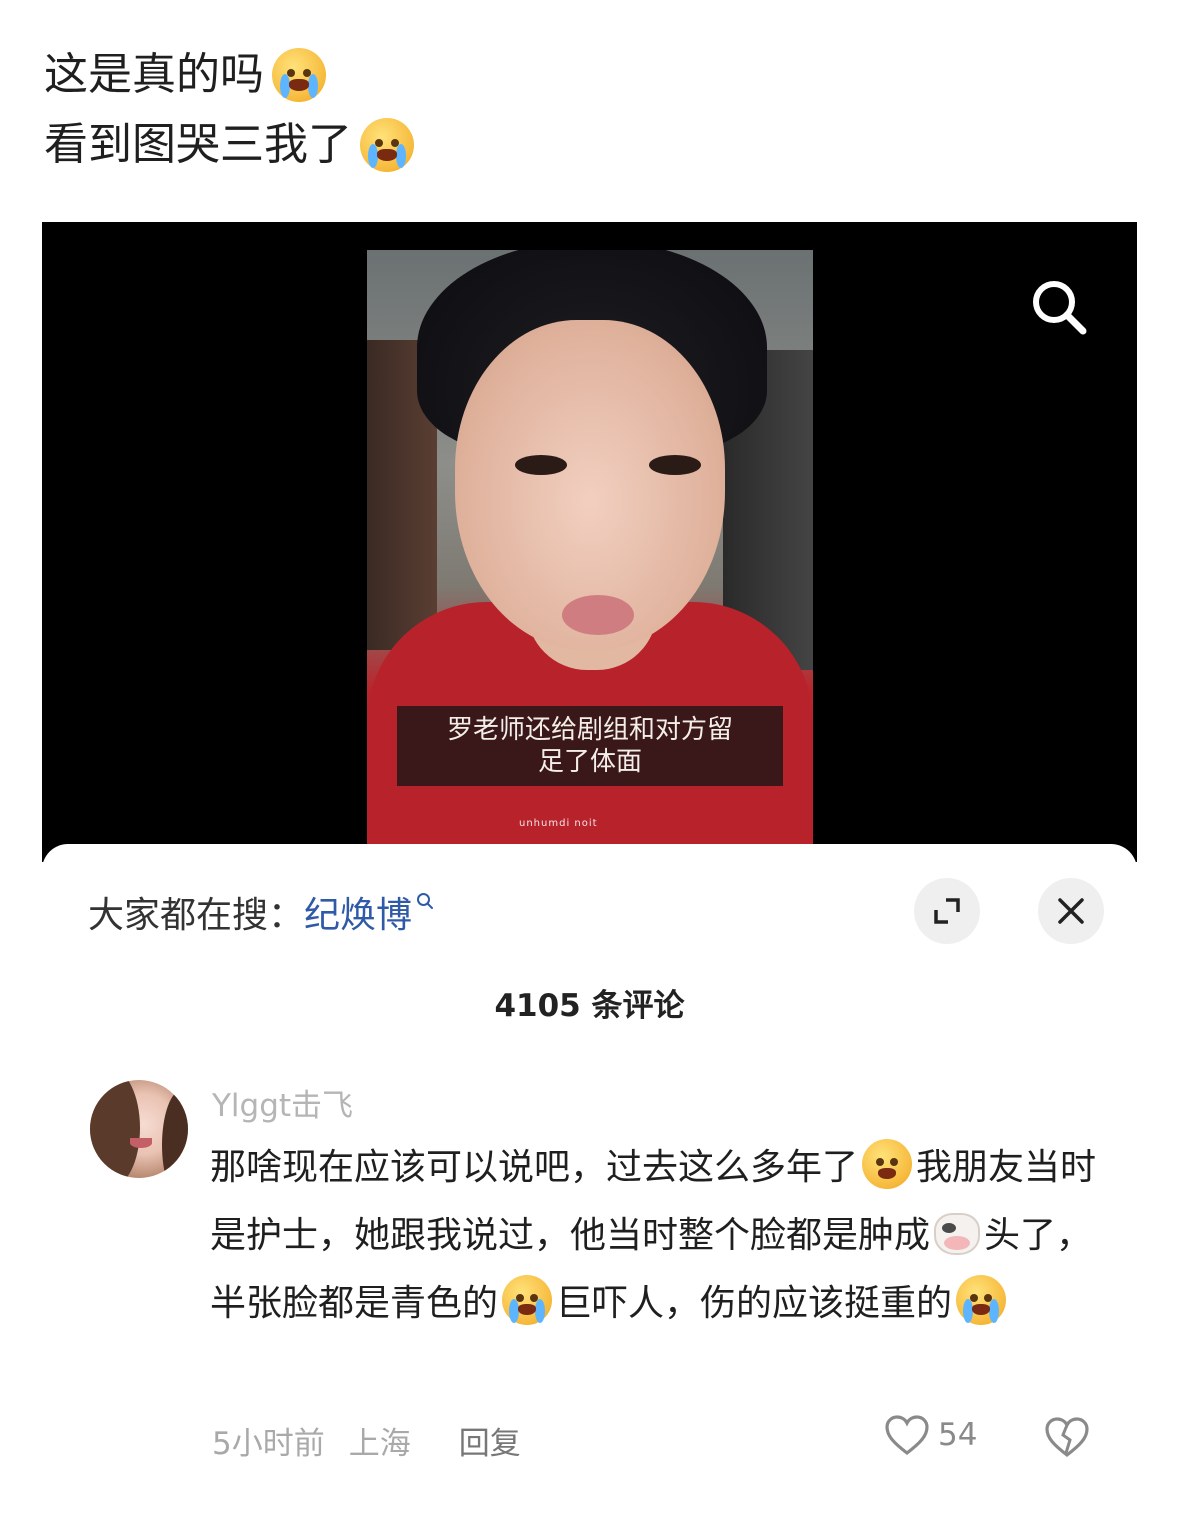 This screenshot has width=1179, height=1525. What do you see at coordinates (589, 730) in the screenshot?
I see `subtitle-line-1: 罗老师还给剧组和对方留` at bounding box center [589, 730].